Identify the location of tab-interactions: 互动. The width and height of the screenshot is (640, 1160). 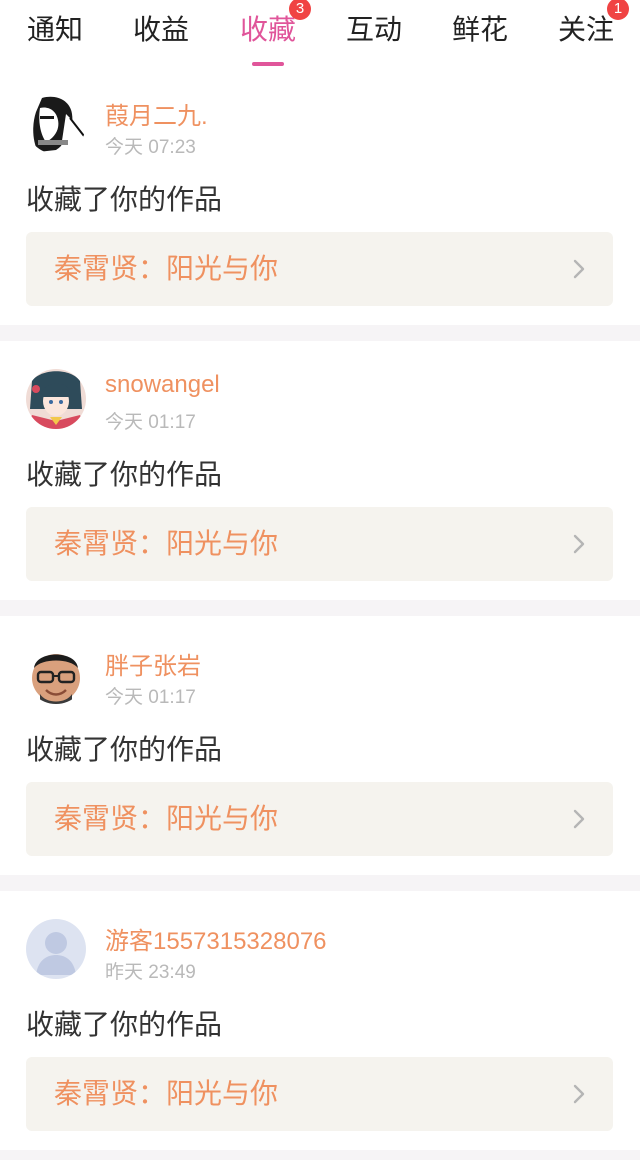
(374, 33).